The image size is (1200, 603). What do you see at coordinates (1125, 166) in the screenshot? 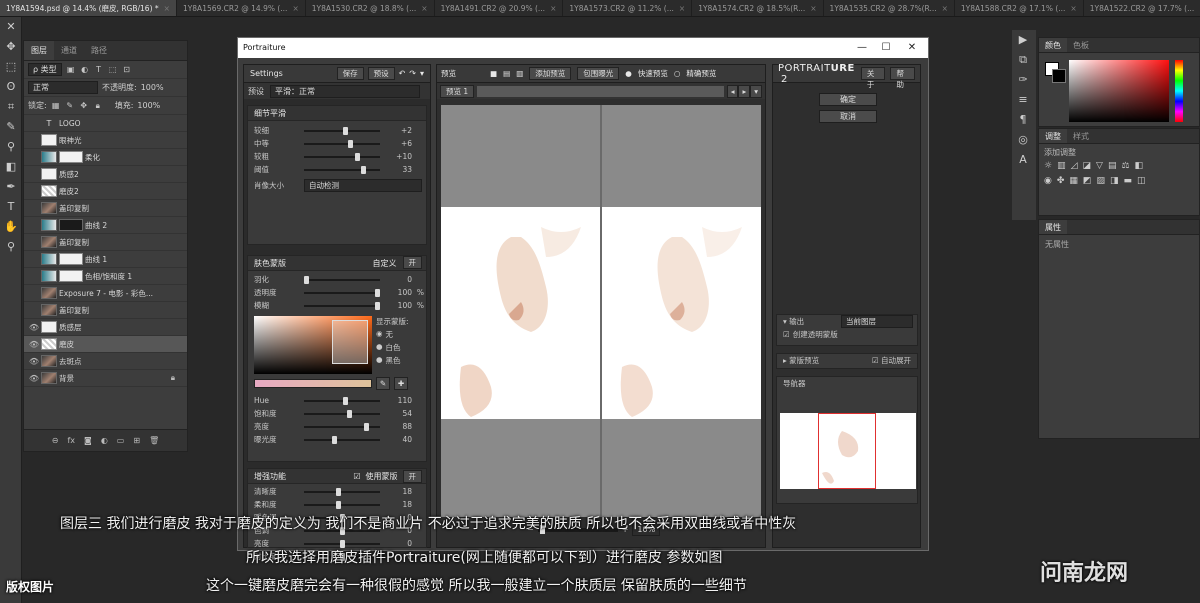
I see `color-balance-icon: ⚖` at bounding box center [1125, 166].